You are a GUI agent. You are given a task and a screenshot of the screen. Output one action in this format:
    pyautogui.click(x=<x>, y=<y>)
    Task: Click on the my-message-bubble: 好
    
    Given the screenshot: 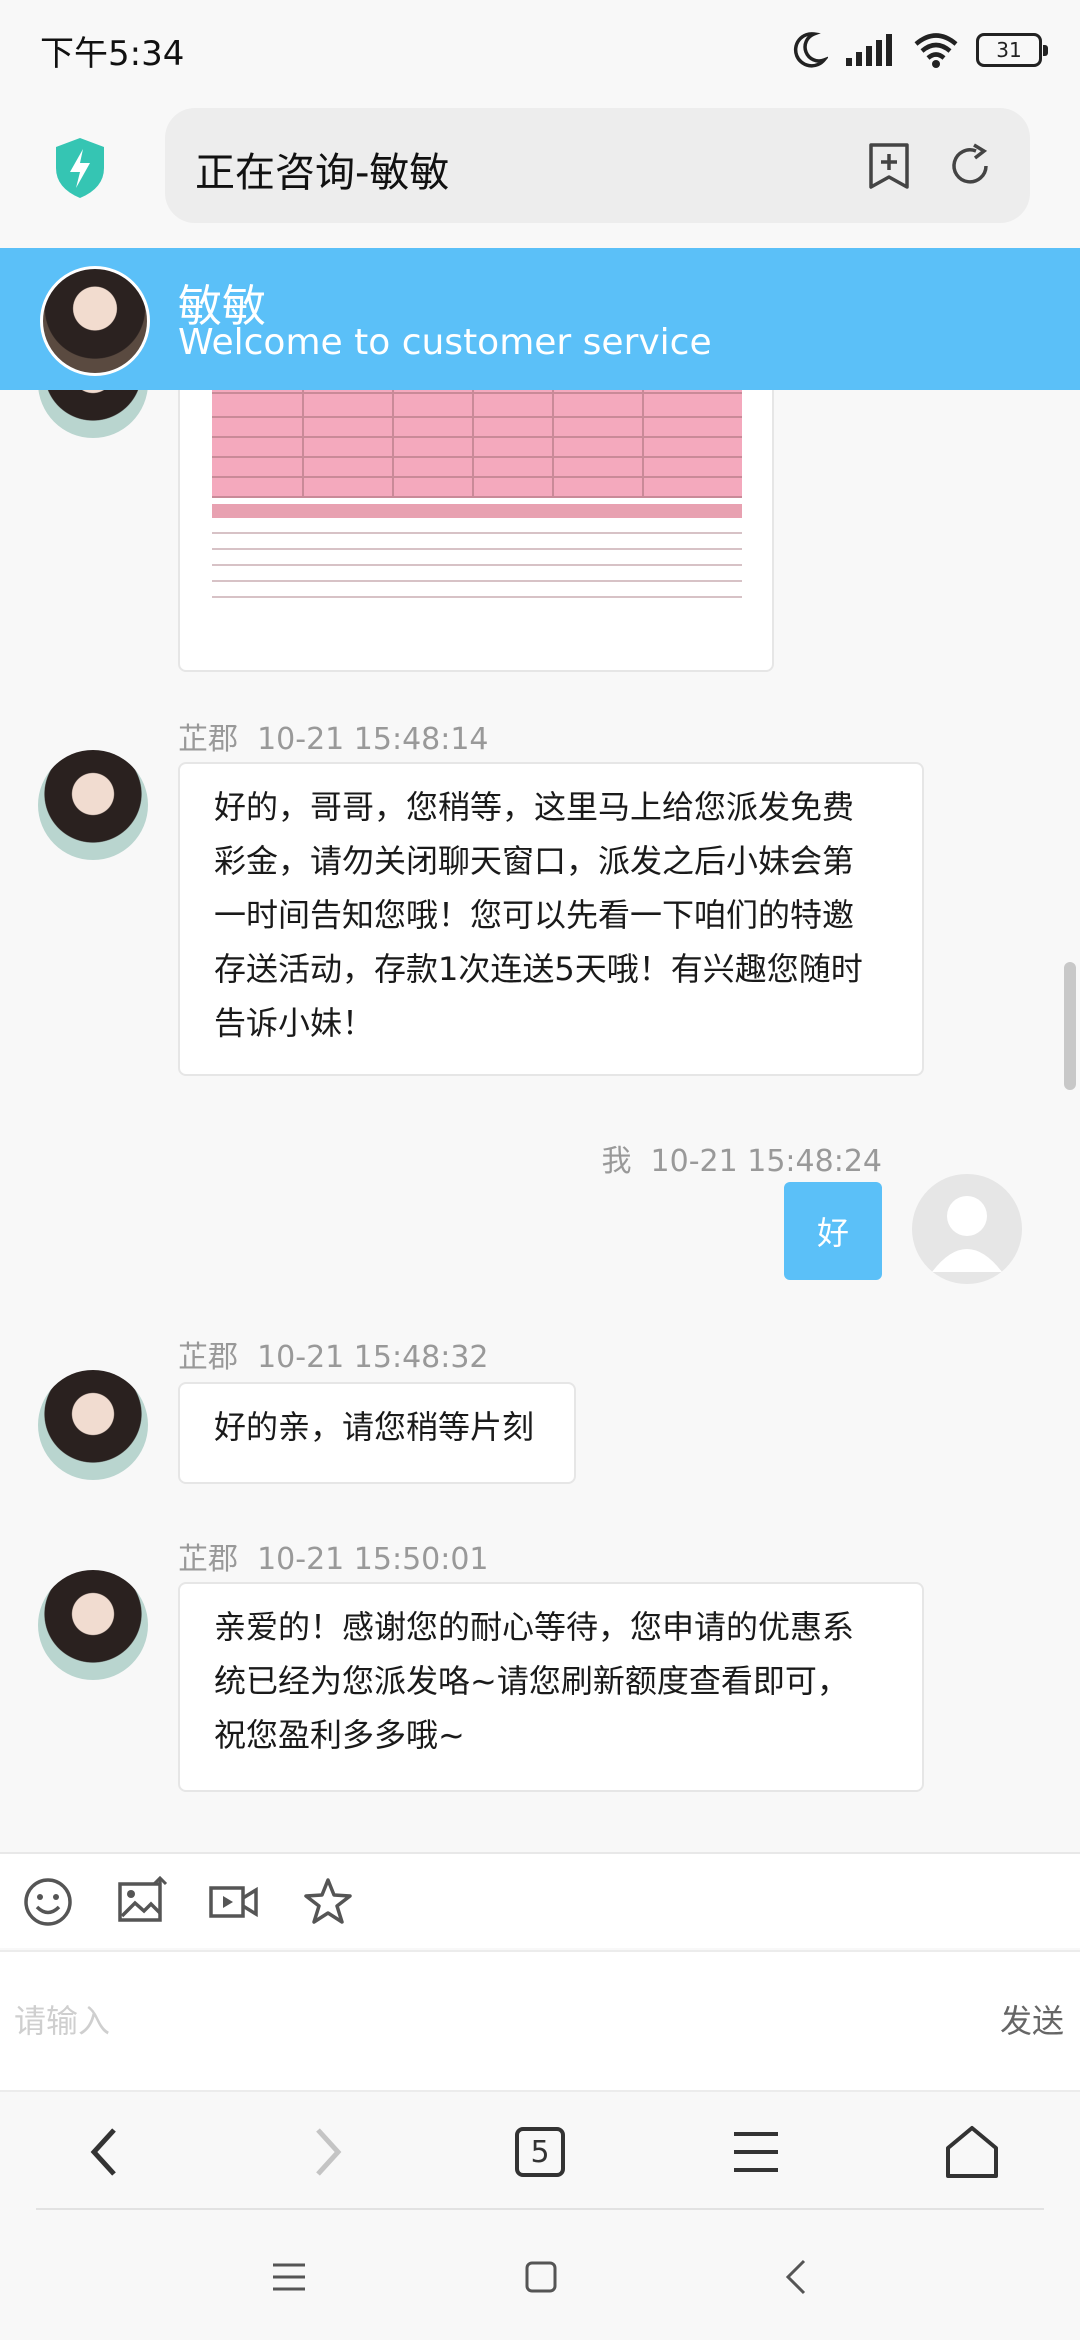 What is the action you would take?
    pyautogui.click(x=833, y=1231)
    